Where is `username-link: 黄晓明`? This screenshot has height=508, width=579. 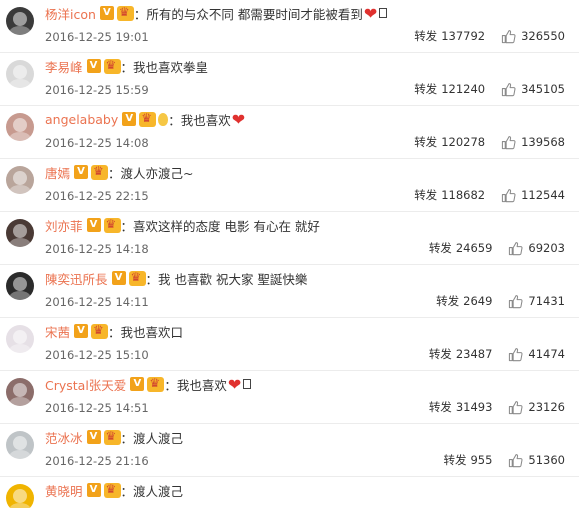
username-link: 黄晓明 is located at coordinates (64, 490).